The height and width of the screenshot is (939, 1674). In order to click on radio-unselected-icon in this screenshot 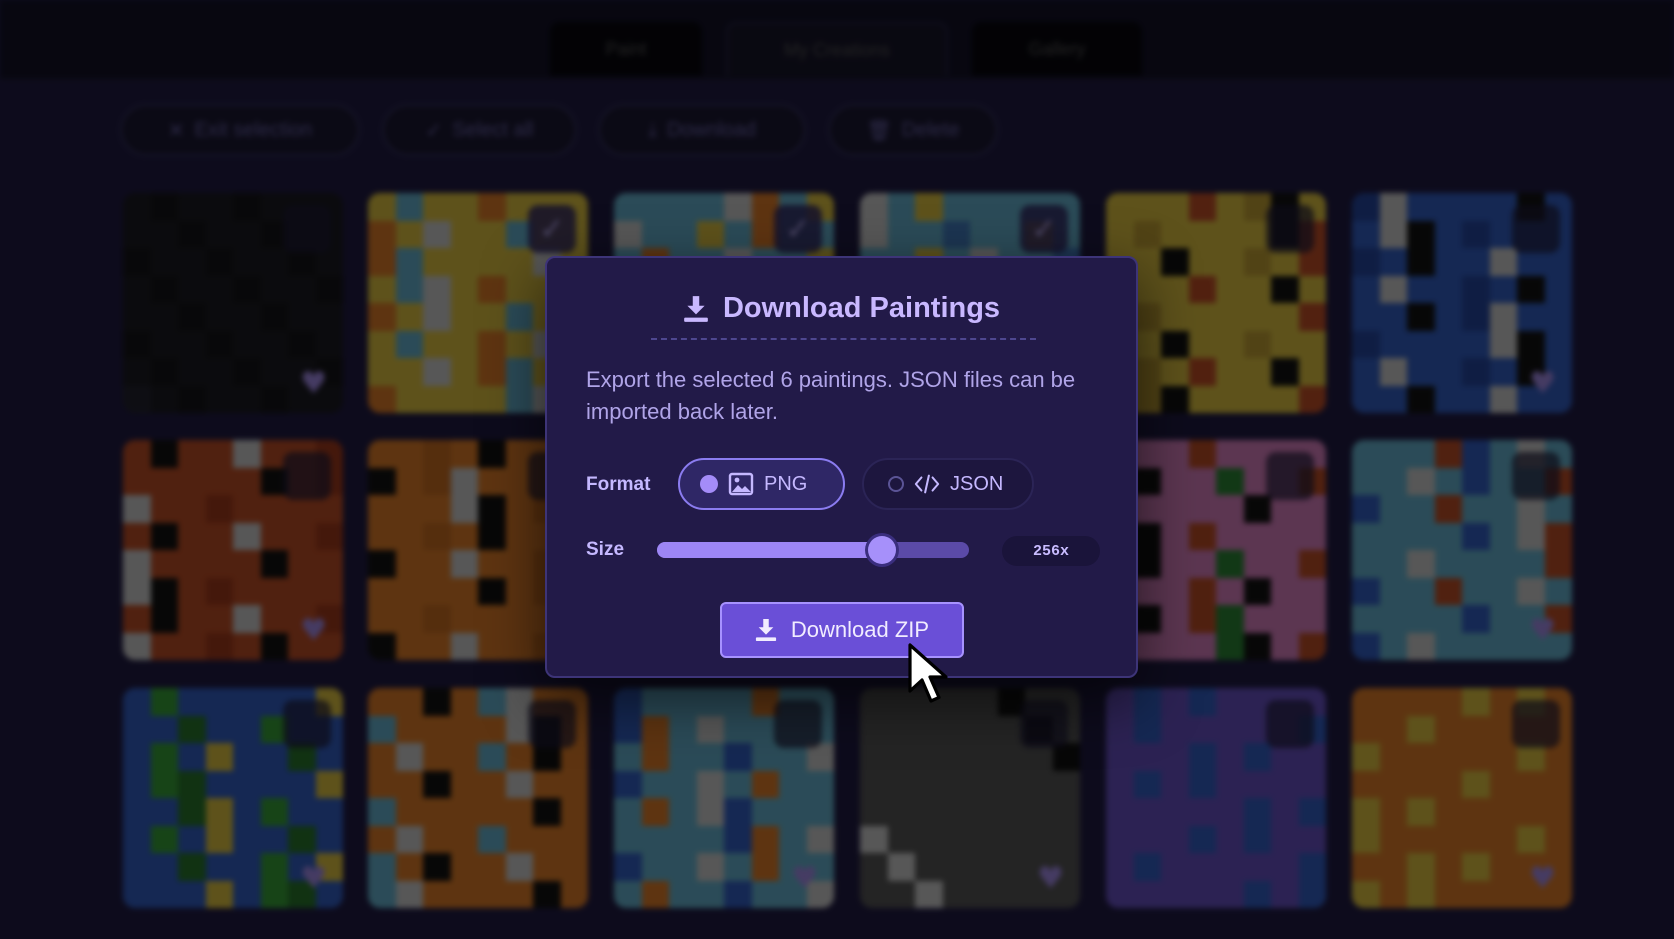, I will do `click(896, 484)`.